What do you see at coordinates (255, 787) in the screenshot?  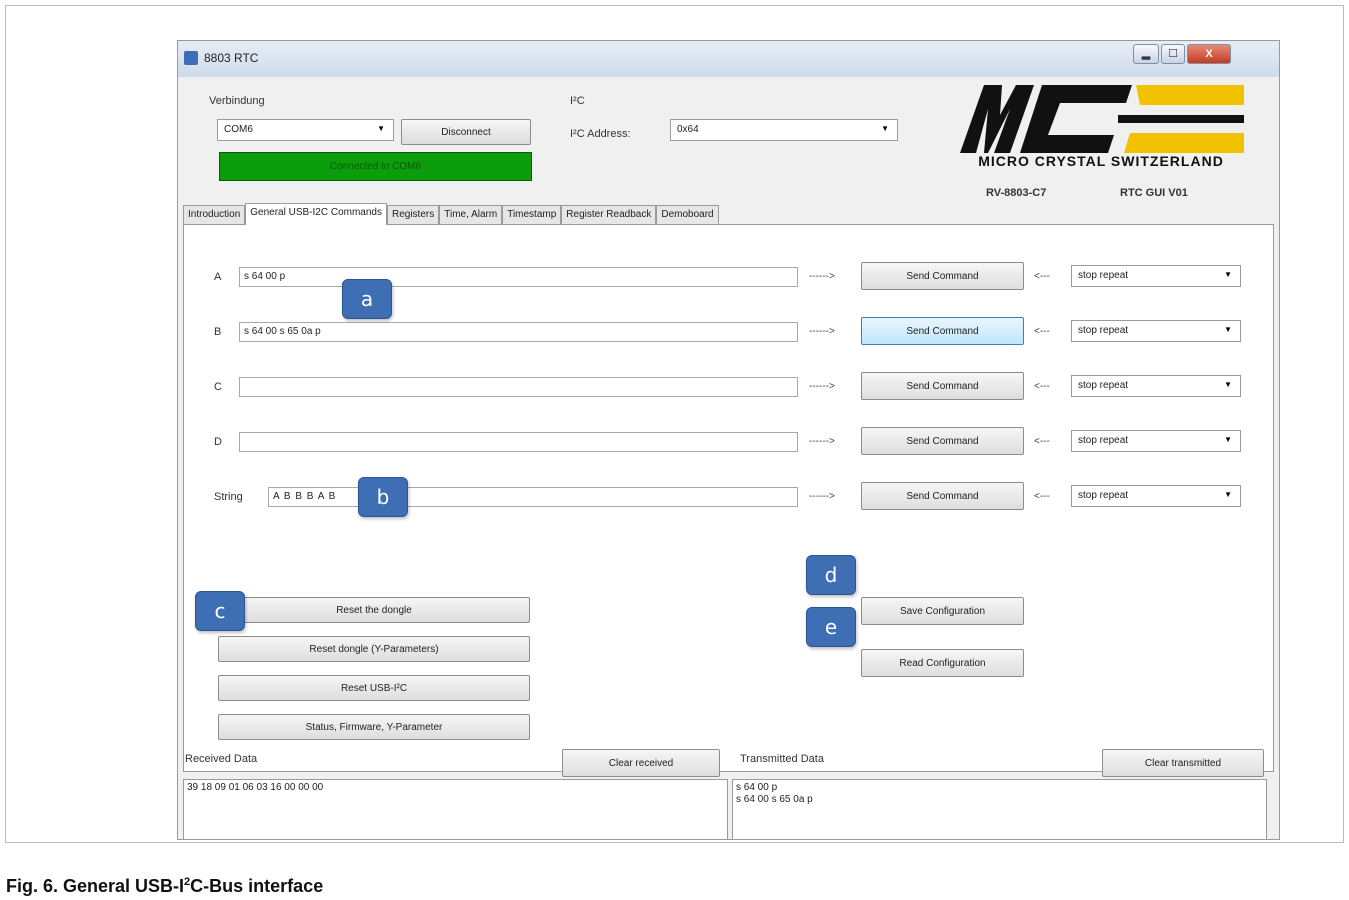 I see `received-data-line: 39 18 09 01 06 03 16 00 00 00` at bounding box center [255, 787].